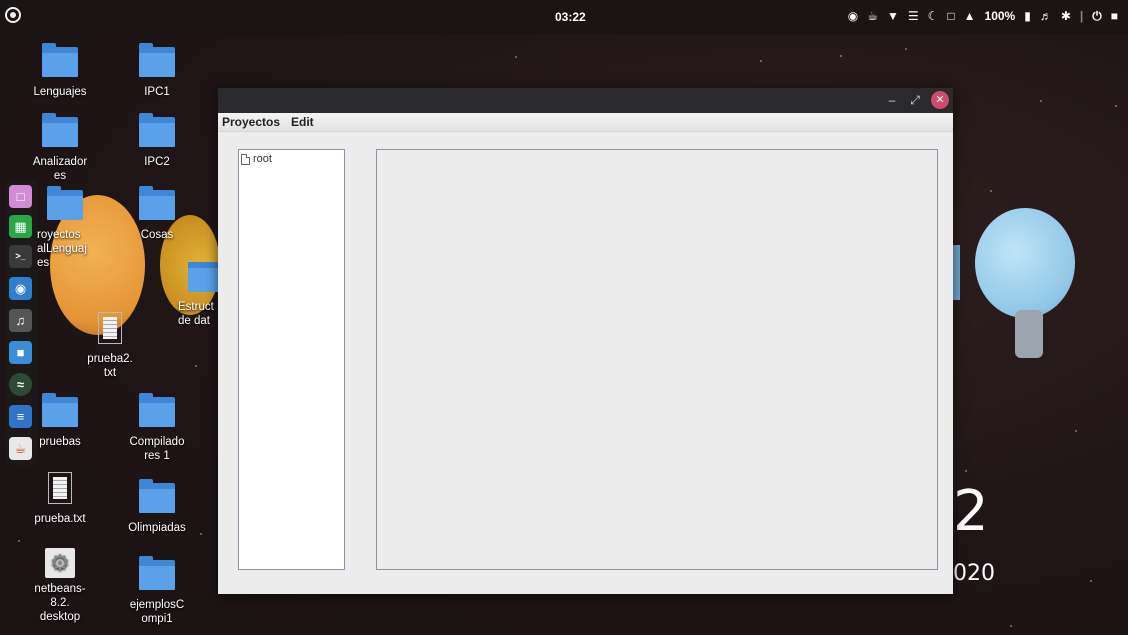 Image resolution: width=1128 pixels, height=635 pixels. I want to click on spreadsheet-icon: ▦, so click(20, 226).